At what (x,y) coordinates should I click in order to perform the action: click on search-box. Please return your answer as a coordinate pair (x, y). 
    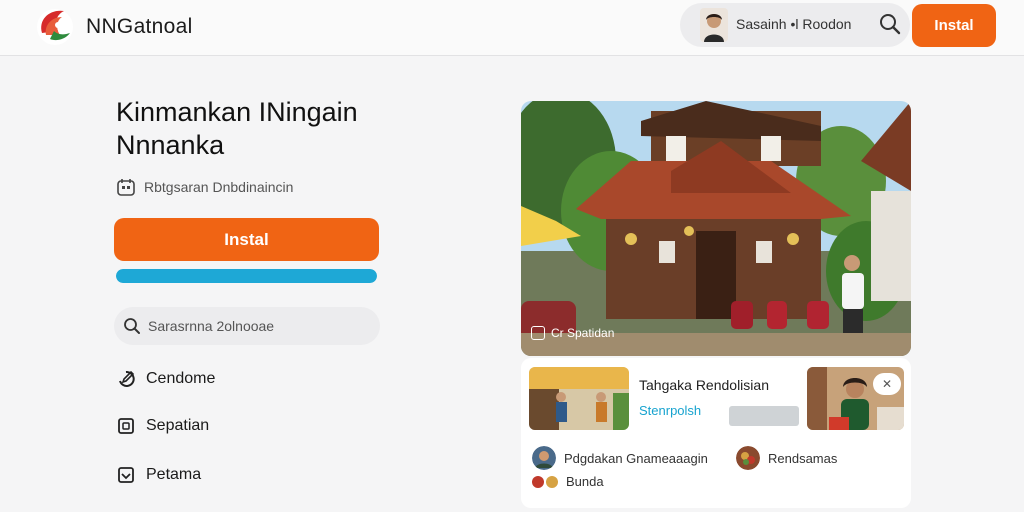
    Looking at the image, I should click on (247, 326).